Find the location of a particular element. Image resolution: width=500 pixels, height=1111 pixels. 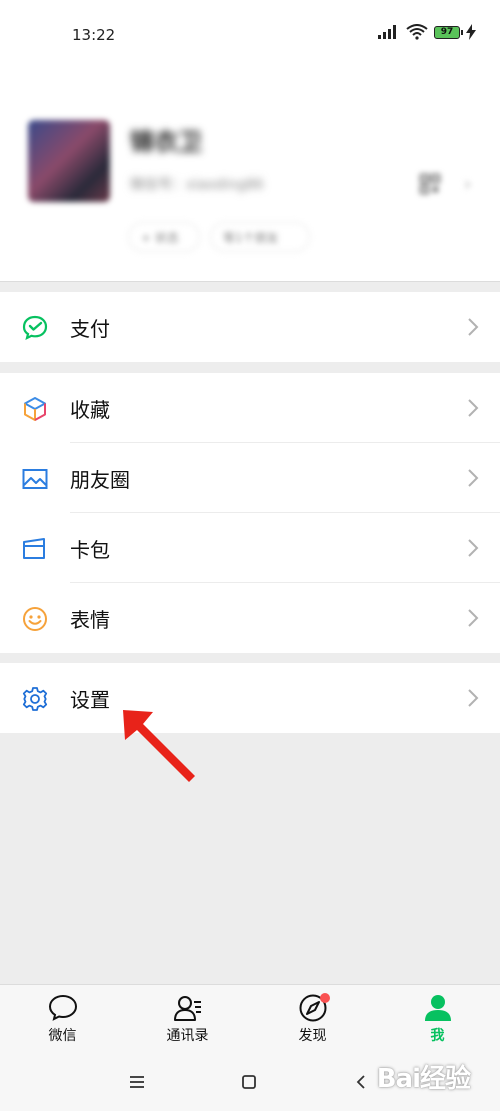

square-home-icon is located at coordinates (249, 1082).